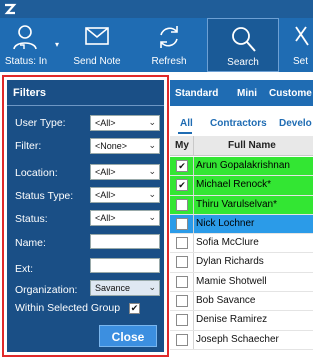 The image size is (320, 358). I want to click on tab-contractors: Contractors, so click(238, 123).